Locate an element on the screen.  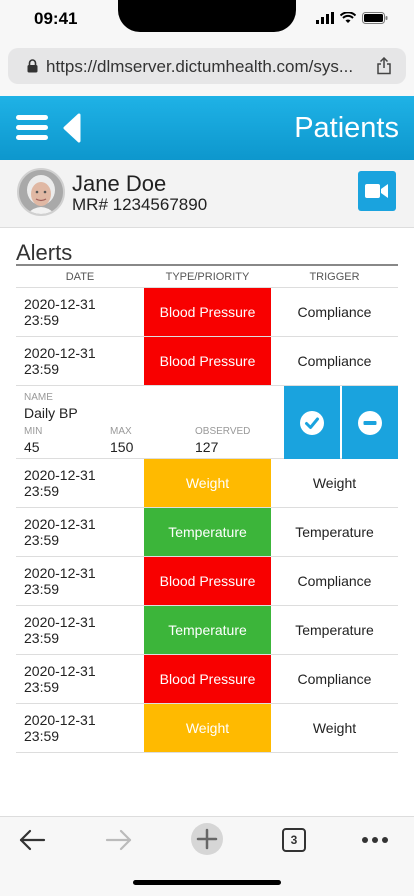
video-camera-icon is located at coordinates (376, 191).